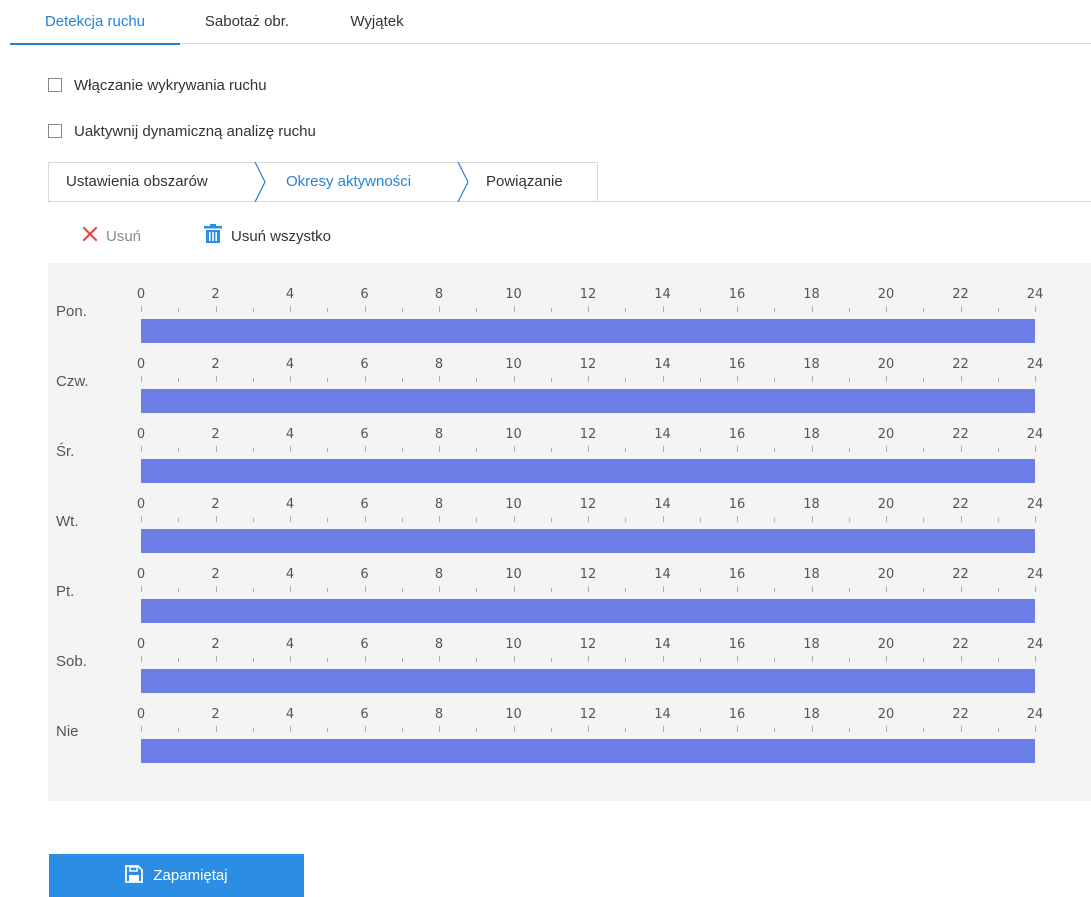  I want to click on hour-tick-label: 20, so click(886, 364).